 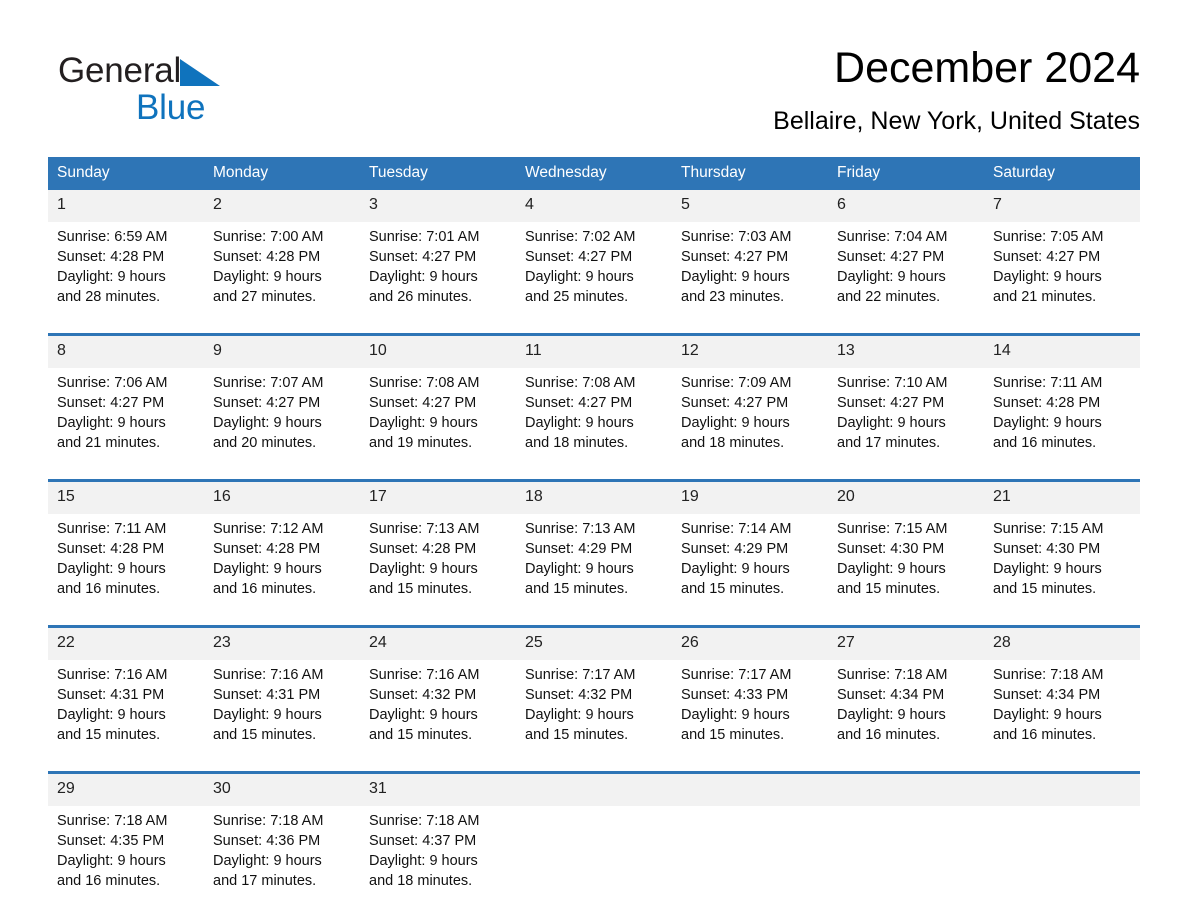 What do you see at coordinates (112, 821) in the screenshot?
I see `sunrise-text: Sunrise: 7:18 AM` at bounding box center [112, 821].